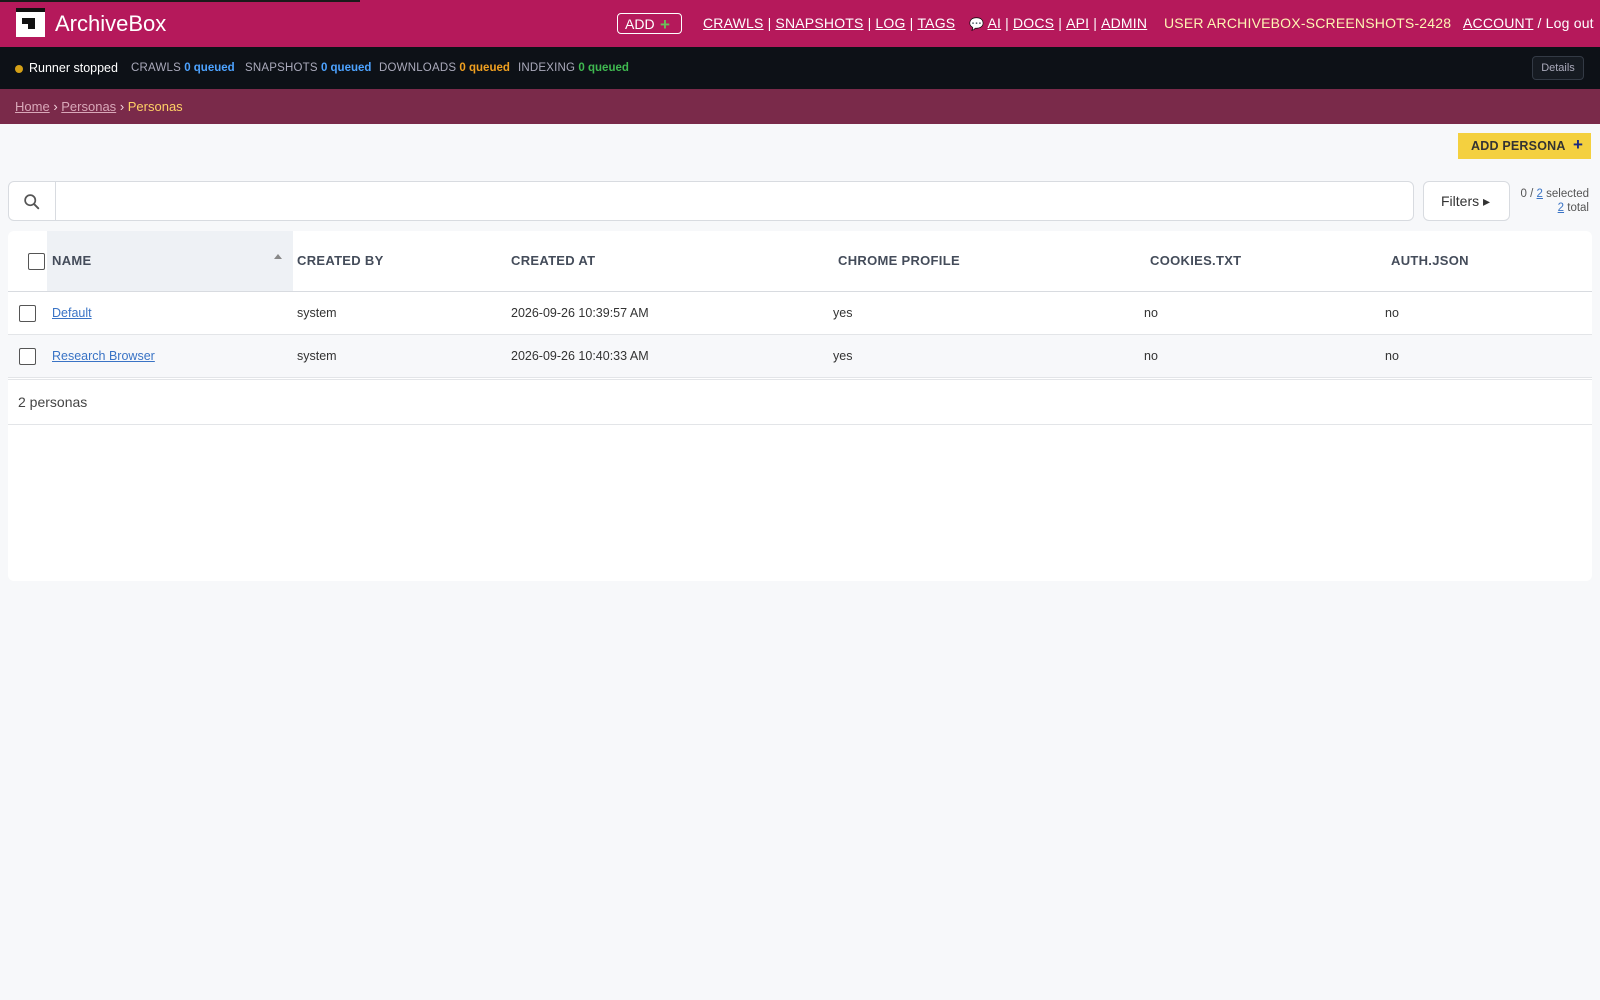  What do you see at coordinates (278, 256) in the screenshot?
I see `sort-ascending-icon` at bounding box center [278, 256].